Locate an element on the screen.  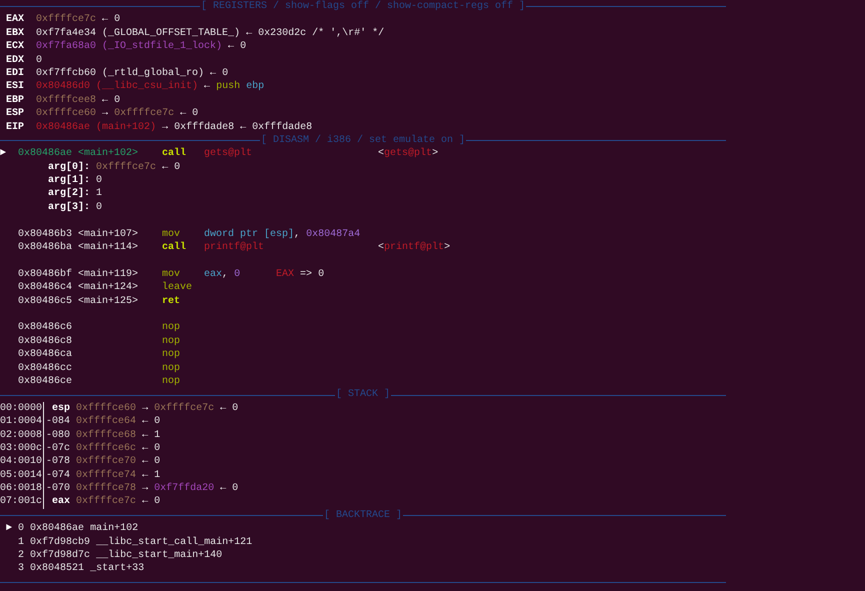
value-text: => is located at coordinates (306, 274).